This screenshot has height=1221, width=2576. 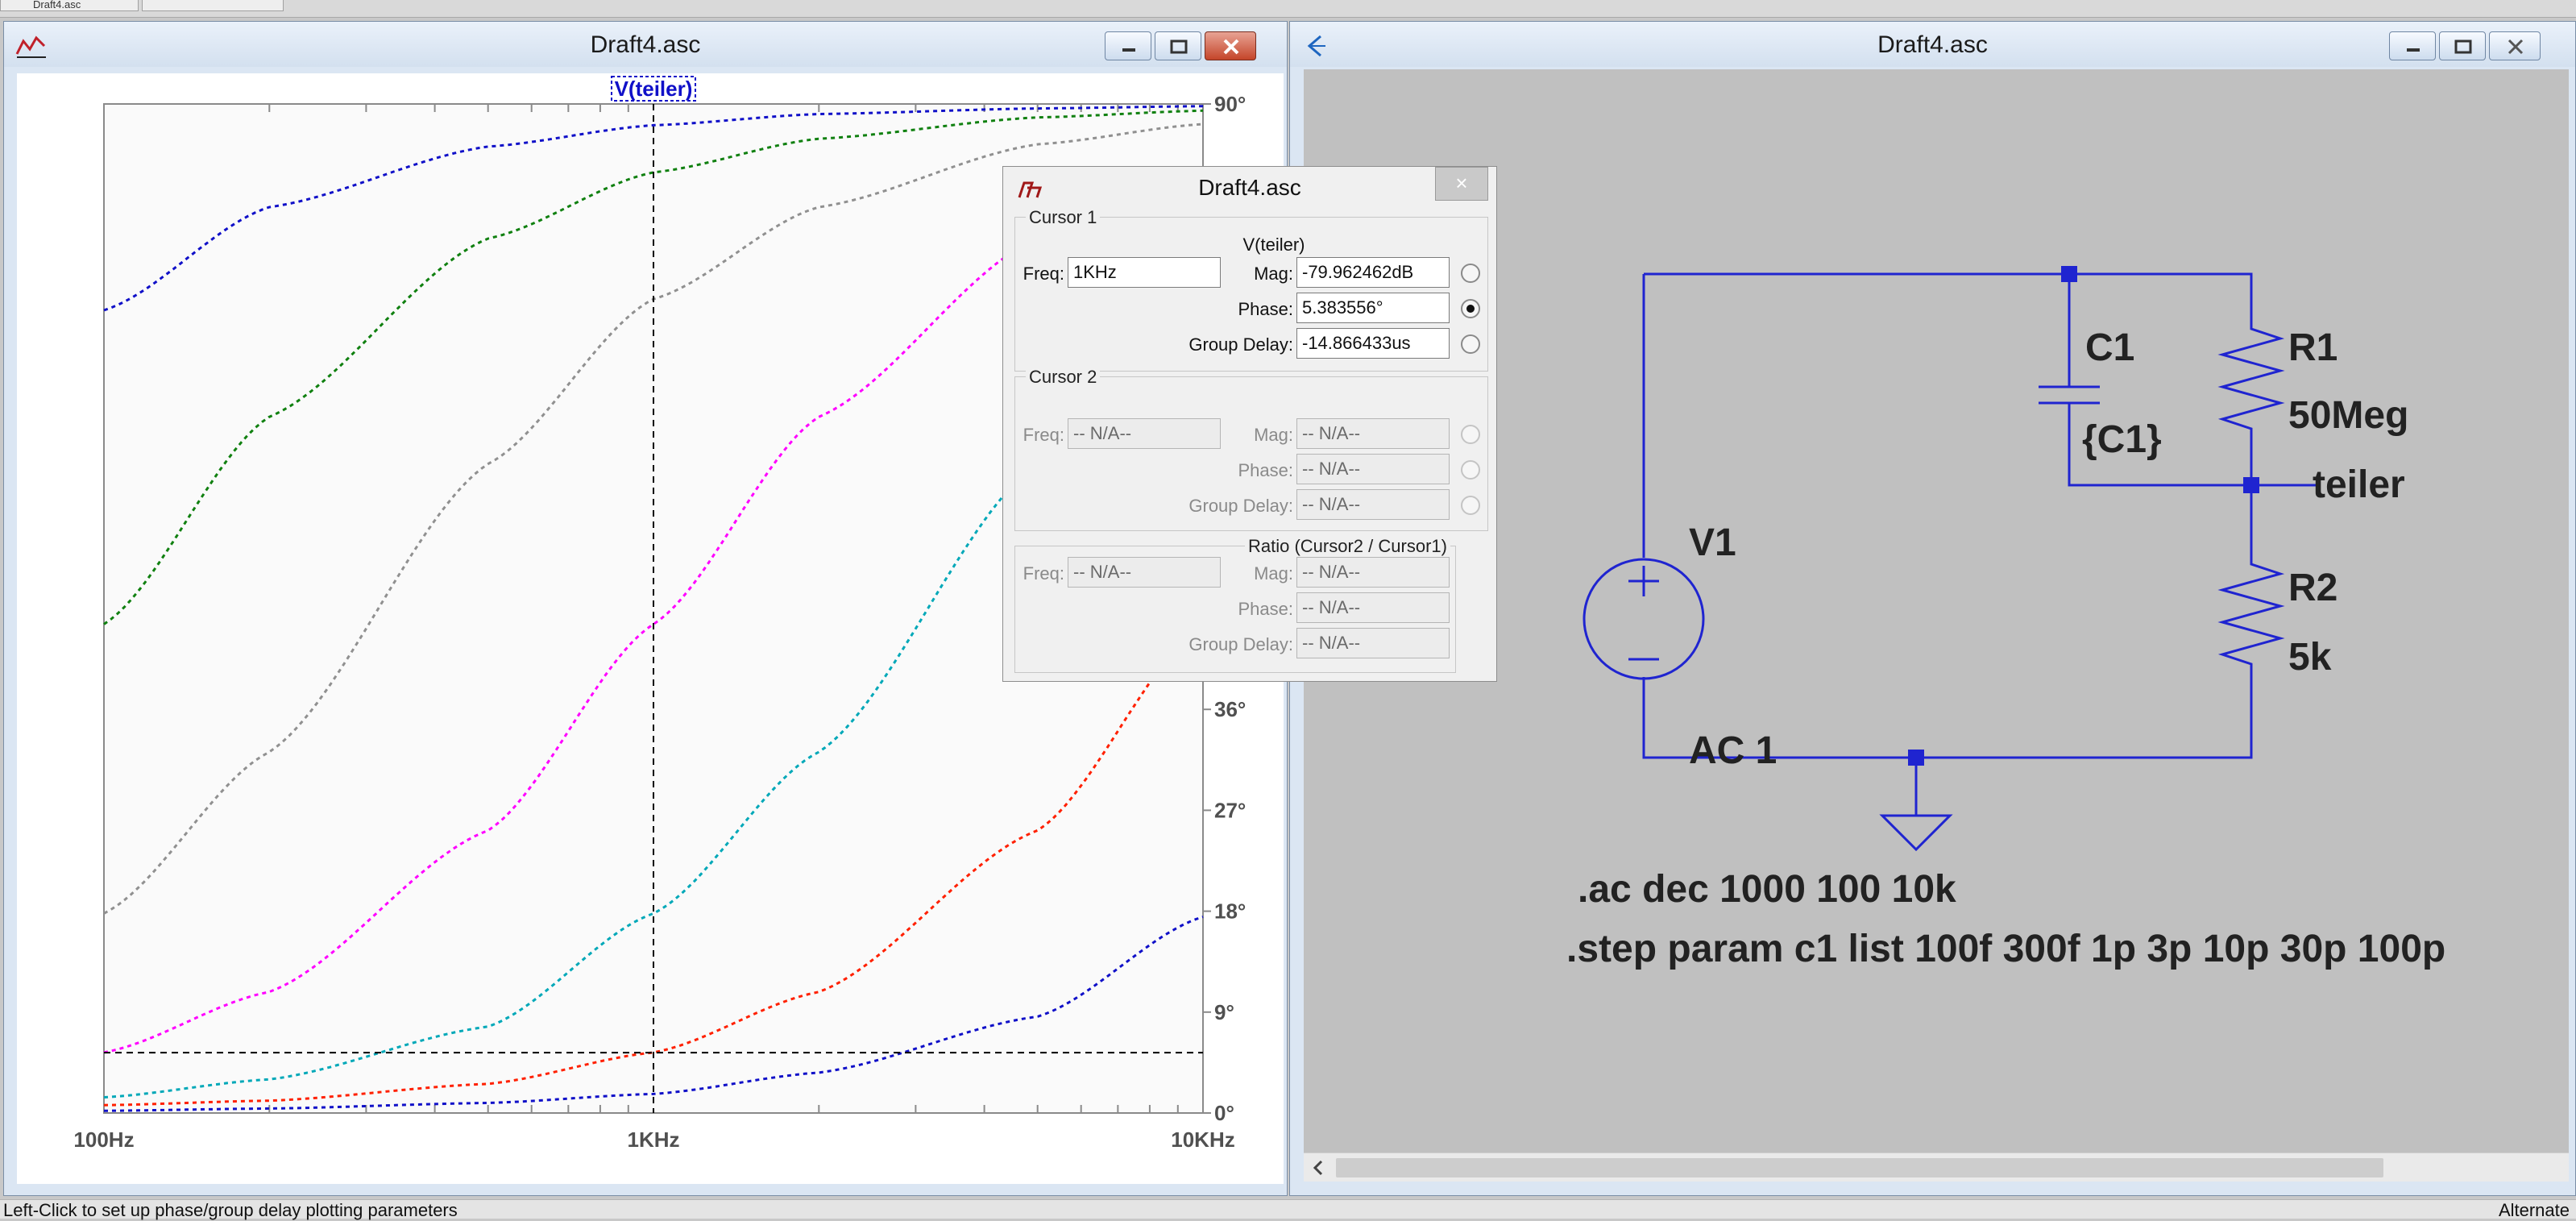 I want to click on voltage-source-v1, so click(x=1644, y=619).